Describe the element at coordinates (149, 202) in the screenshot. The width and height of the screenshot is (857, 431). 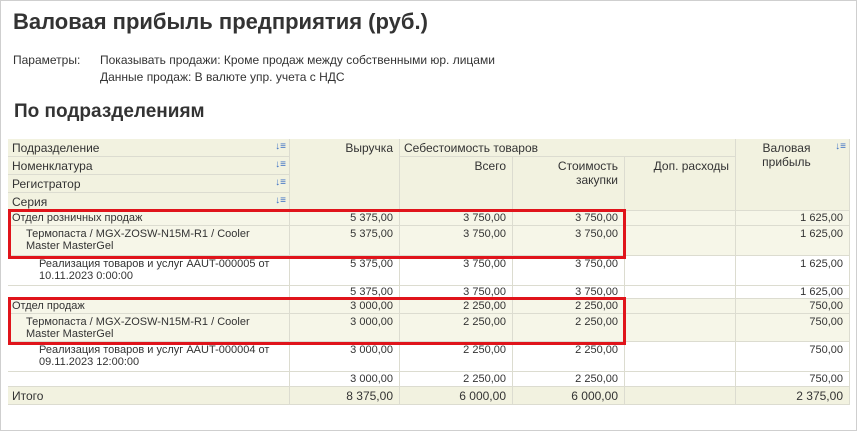
I see `header-series: Серия ↓≡` at that location.